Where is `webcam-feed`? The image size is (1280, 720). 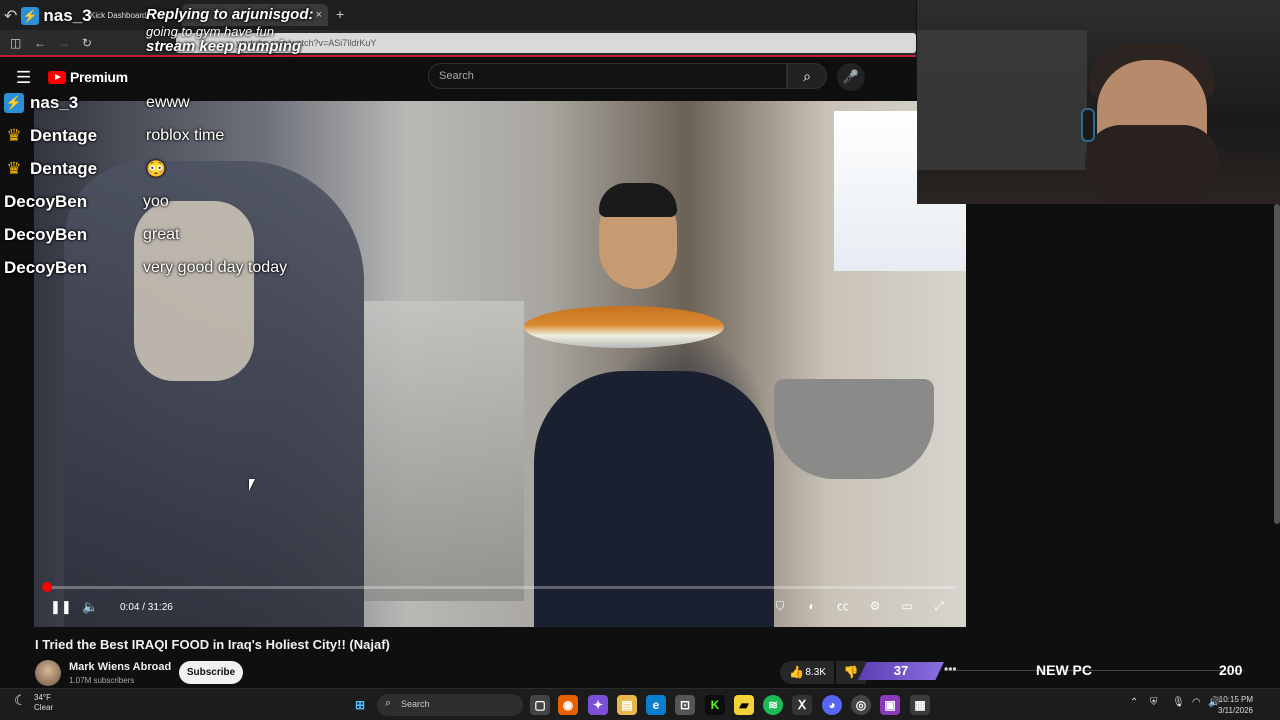 webcam-feed is located at coordinates (1098, 102).